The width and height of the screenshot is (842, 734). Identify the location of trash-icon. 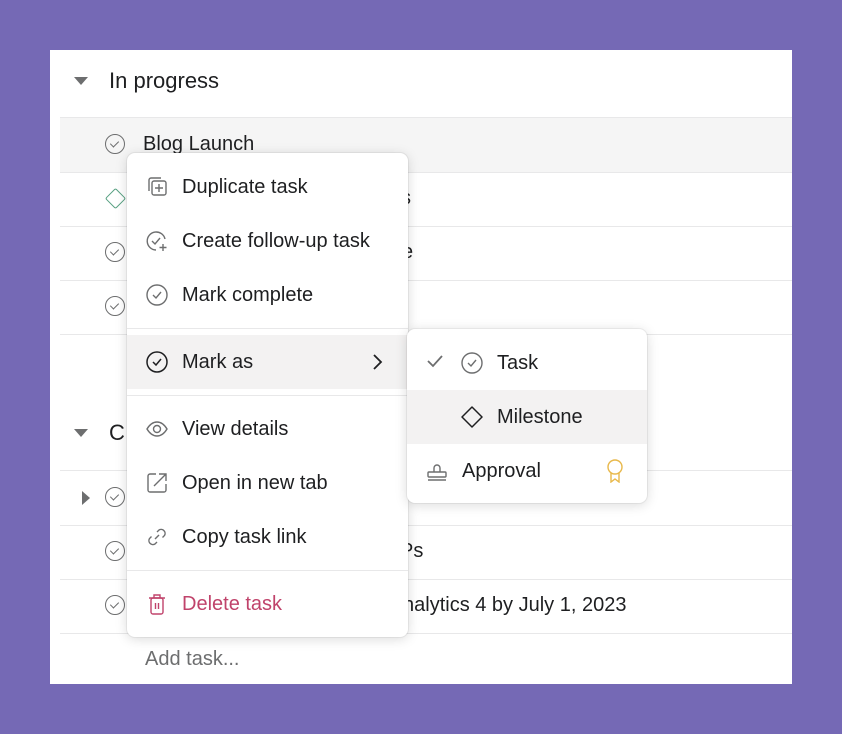
(157, 604).